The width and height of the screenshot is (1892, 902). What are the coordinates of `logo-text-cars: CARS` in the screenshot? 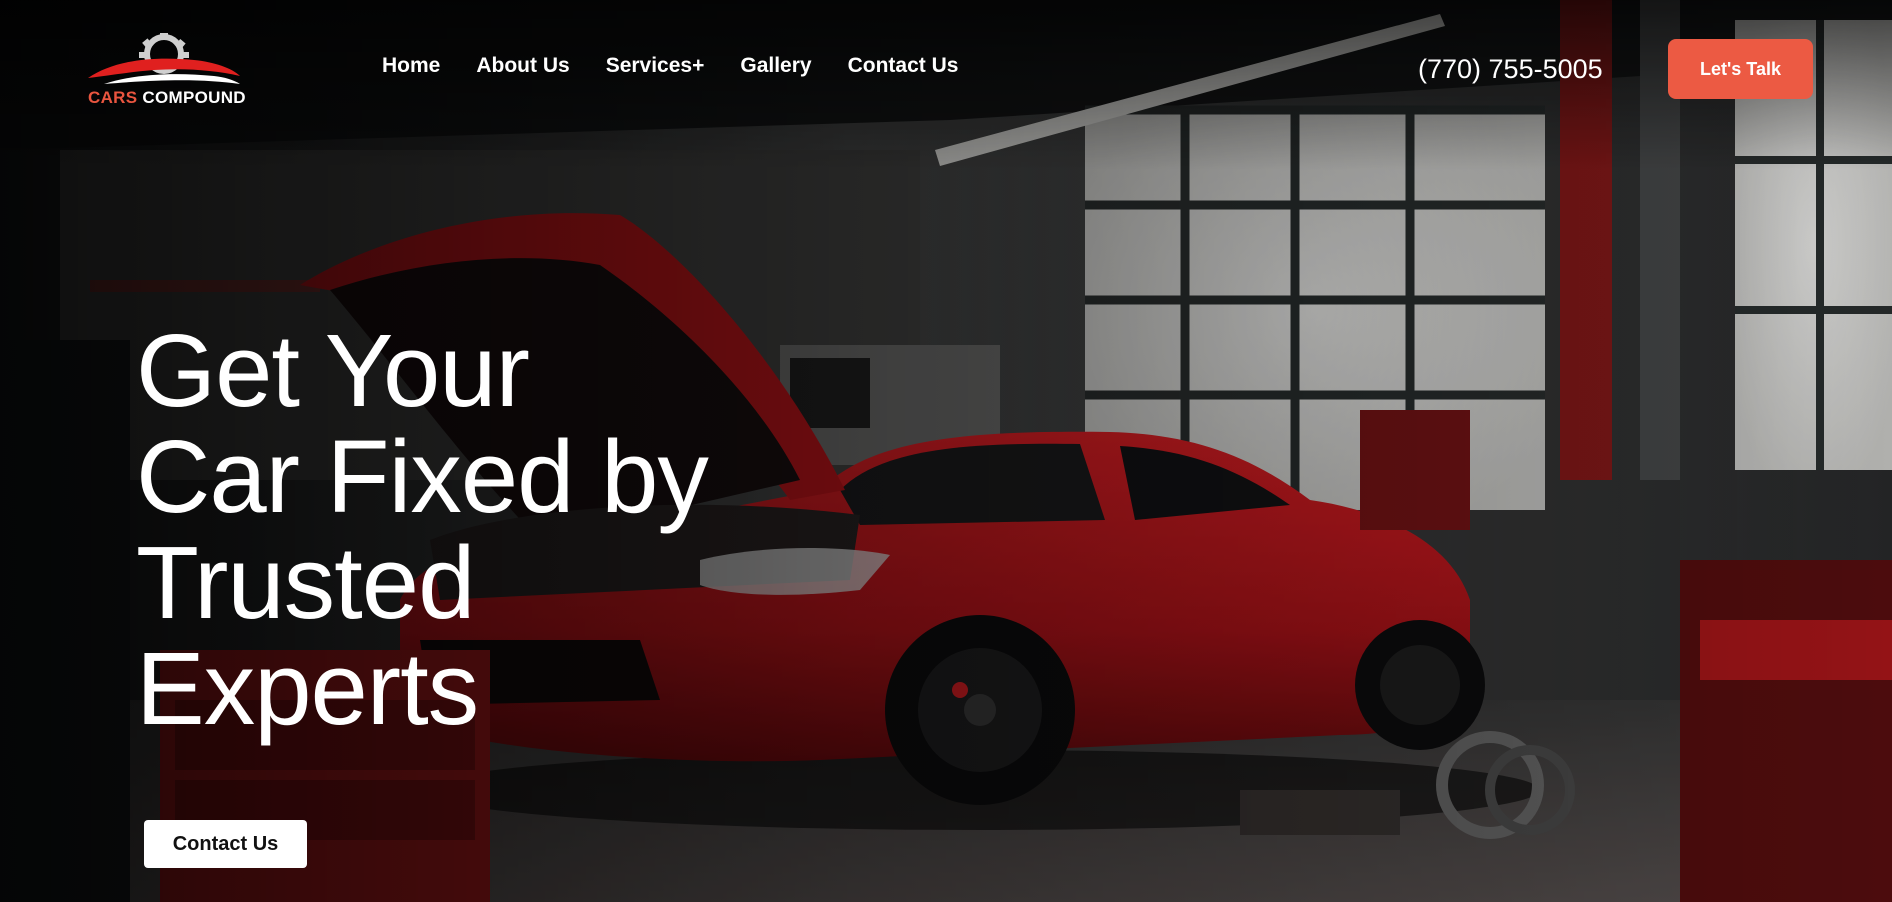 It's located at (113, 97).